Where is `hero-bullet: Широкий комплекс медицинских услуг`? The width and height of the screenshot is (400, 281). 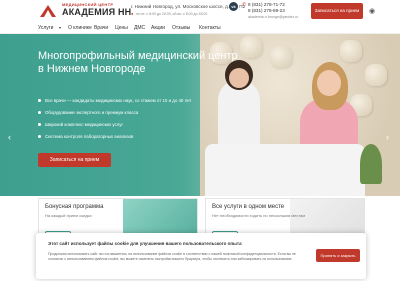
hero-bullet: Широкий комплекс медицинских услуг is located at coordinates (80, 124).